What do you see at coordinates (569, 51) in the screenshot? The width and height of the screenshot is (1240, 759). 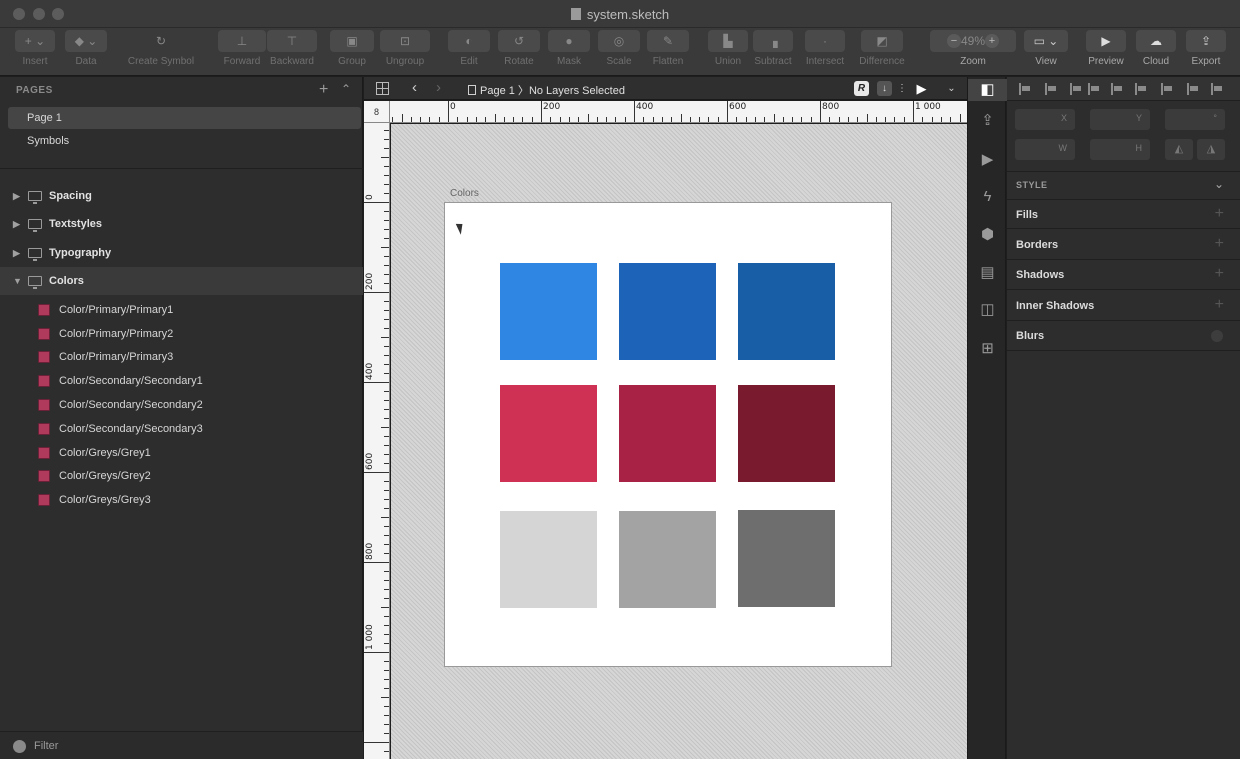 I see `mask-button: ● Mask` at bounding box center [569, 51].